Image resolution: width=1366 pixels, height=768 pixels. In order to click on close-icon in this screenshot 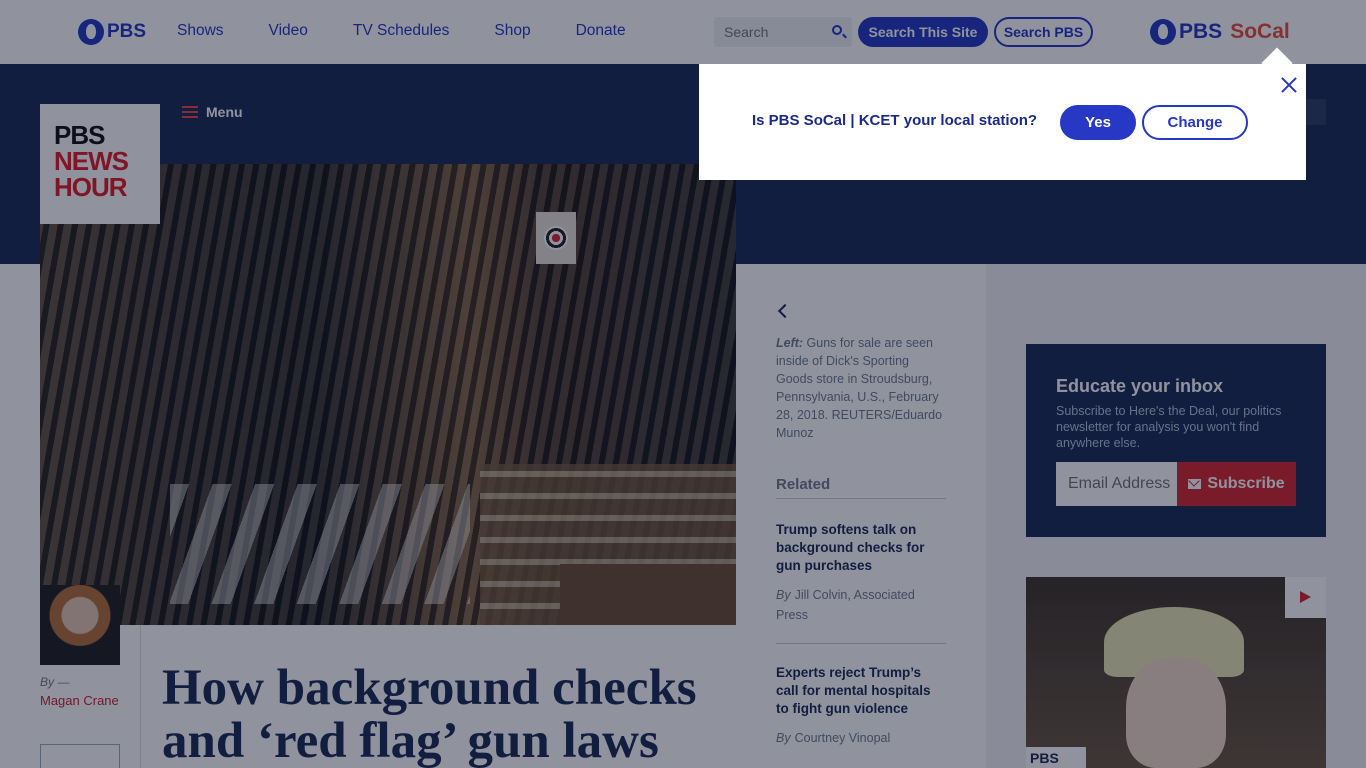, I will do `click(1289, 85)`.